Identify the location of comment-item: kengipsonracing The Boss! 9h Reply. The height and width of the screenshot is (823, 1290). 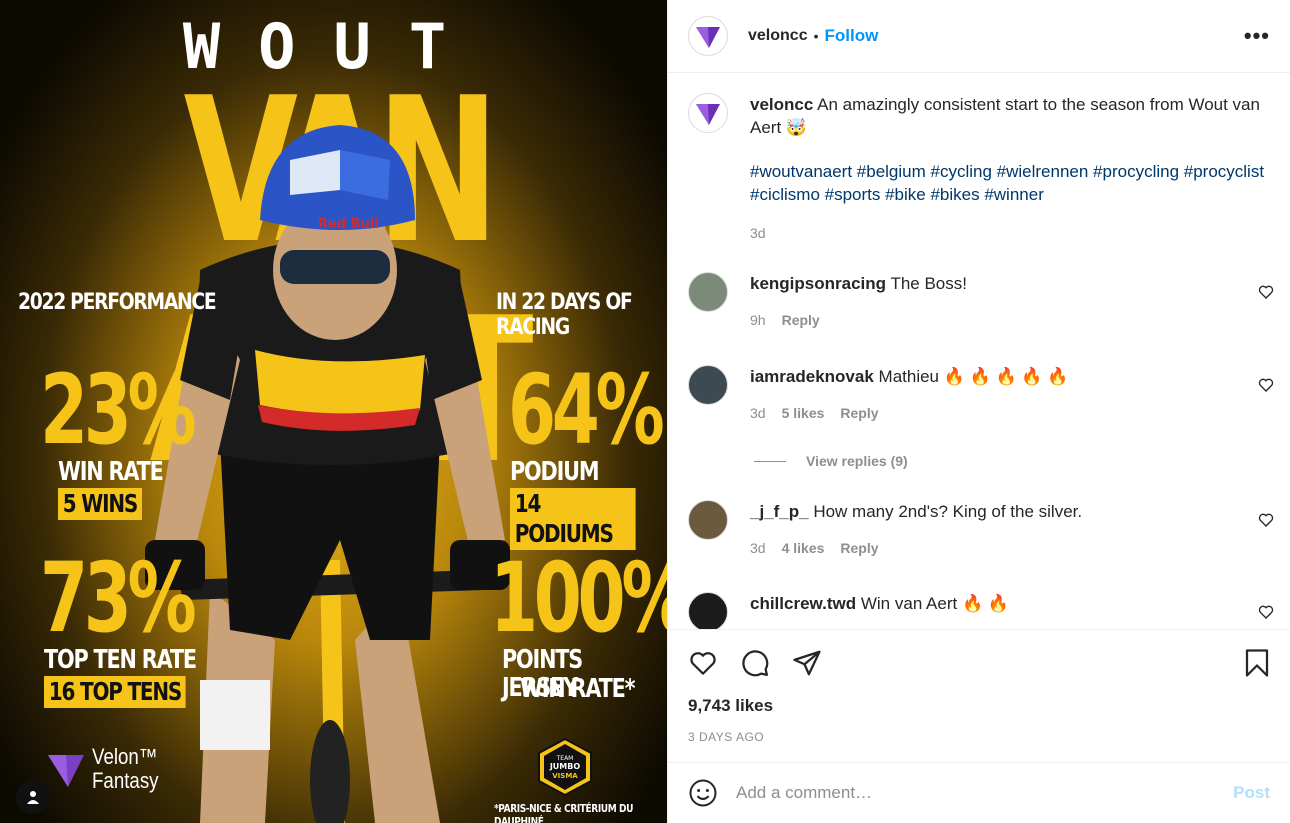
(981, 302).